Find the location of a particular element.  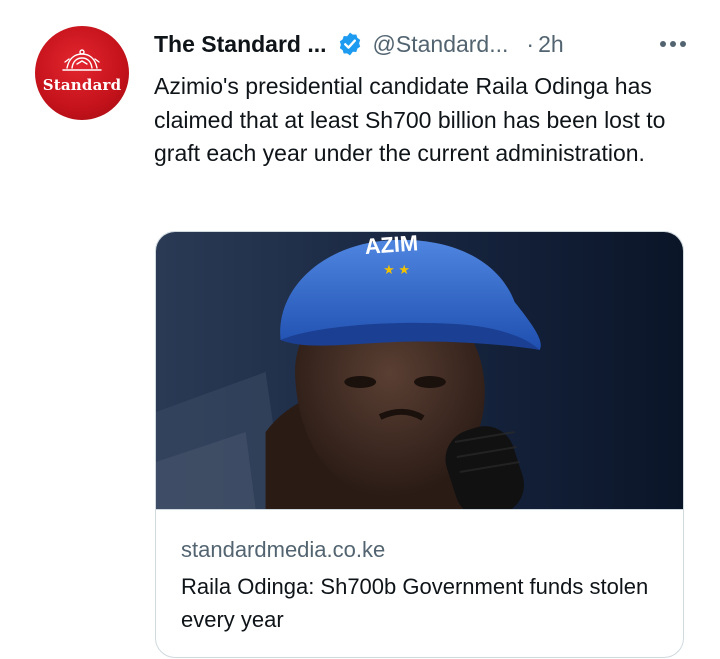

standard-crest-icon is located at coordinates (82, 60).